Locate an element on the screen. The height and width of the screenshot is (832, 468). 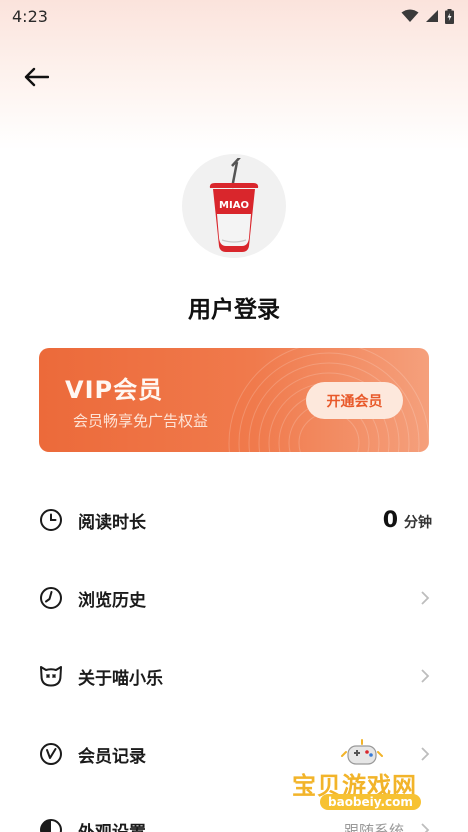
menu-item-reading-time: 阅读时长 0 分钟 is located at coordinates (235, 520).